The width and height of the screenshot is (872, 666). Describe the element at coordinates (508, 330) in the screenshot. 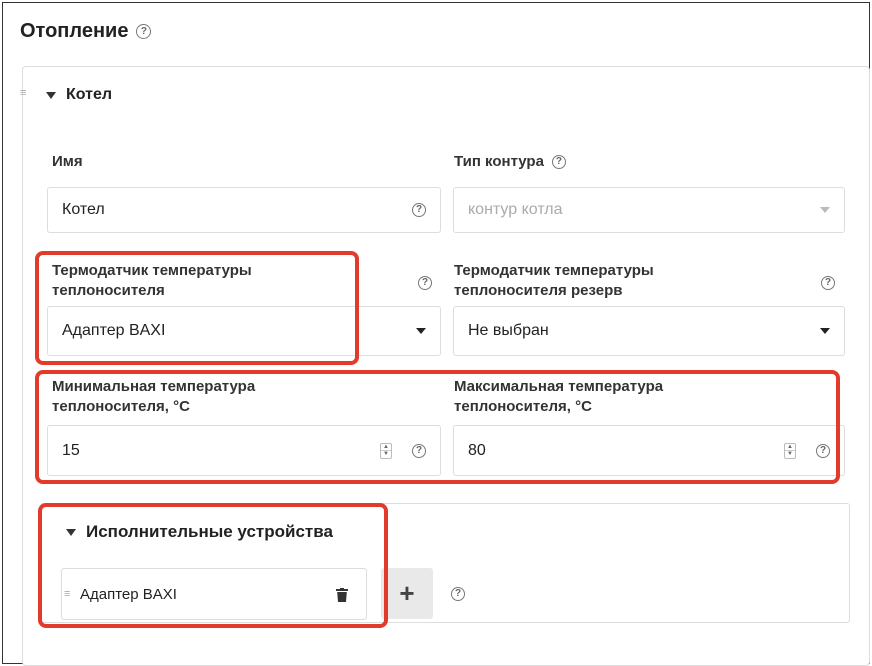

I see `sensor-reserve-select-value: Не выбран` at that location.